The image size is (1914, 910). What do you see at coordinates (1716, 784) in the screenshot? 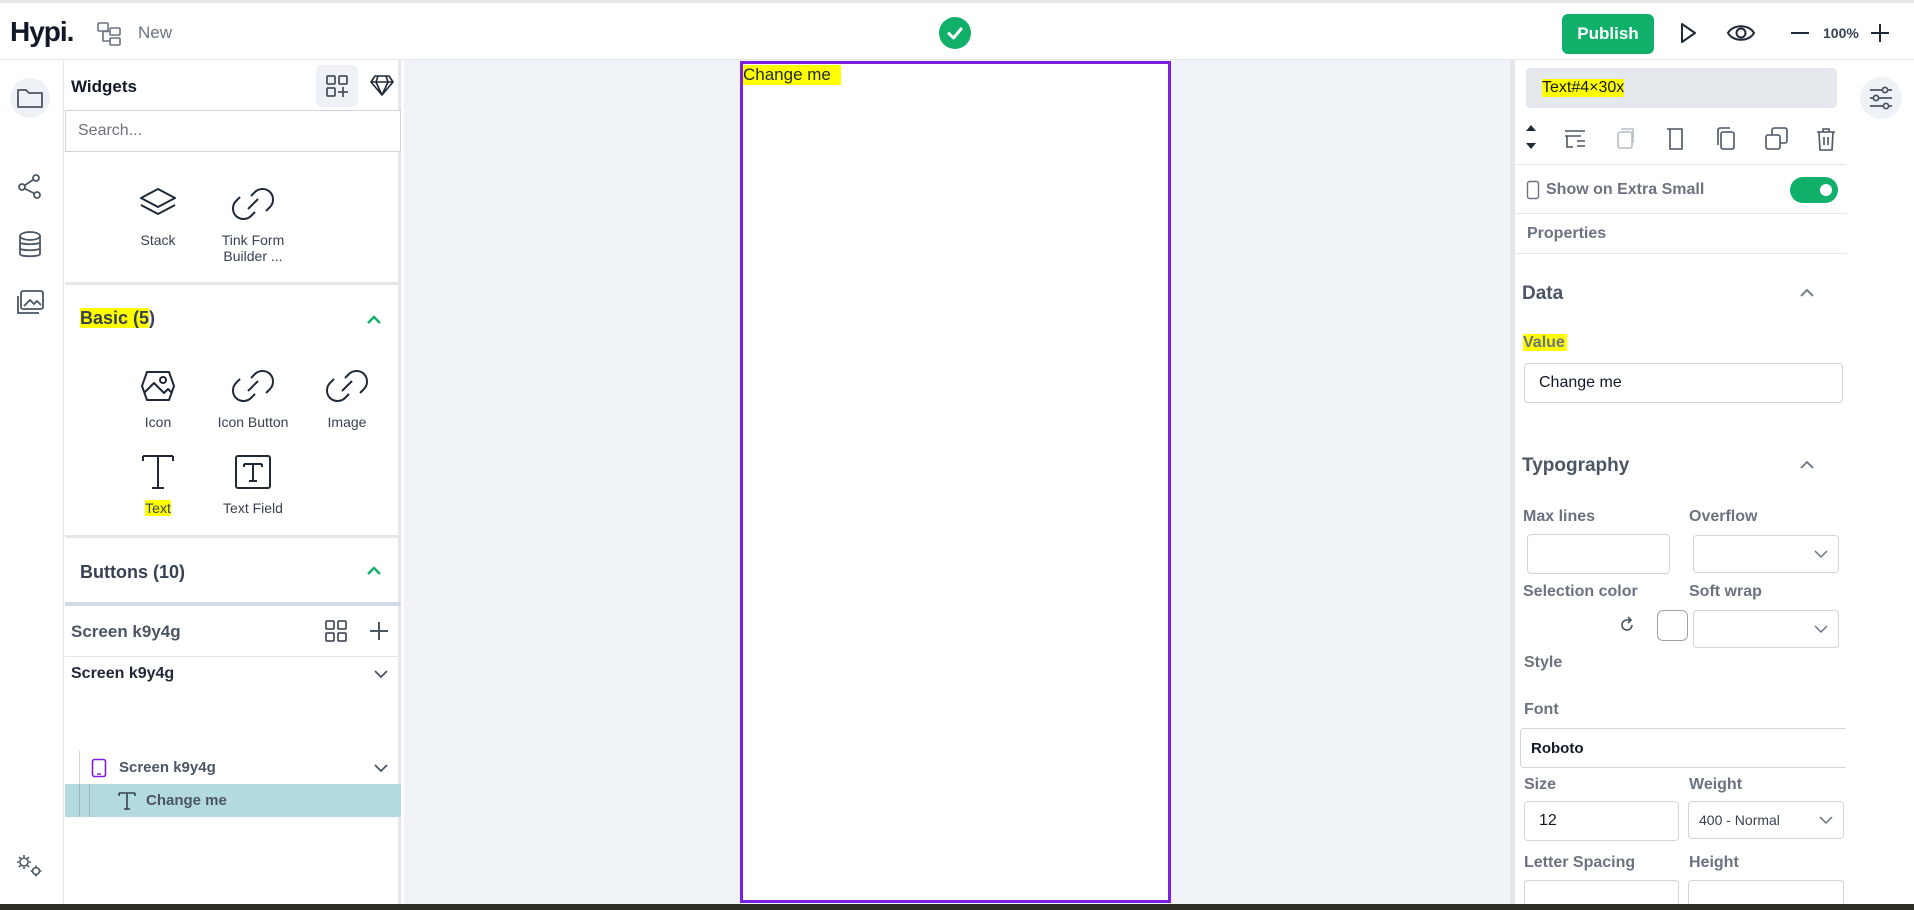
I see `weight-label: Weight` at bounding box center [1716, 784].